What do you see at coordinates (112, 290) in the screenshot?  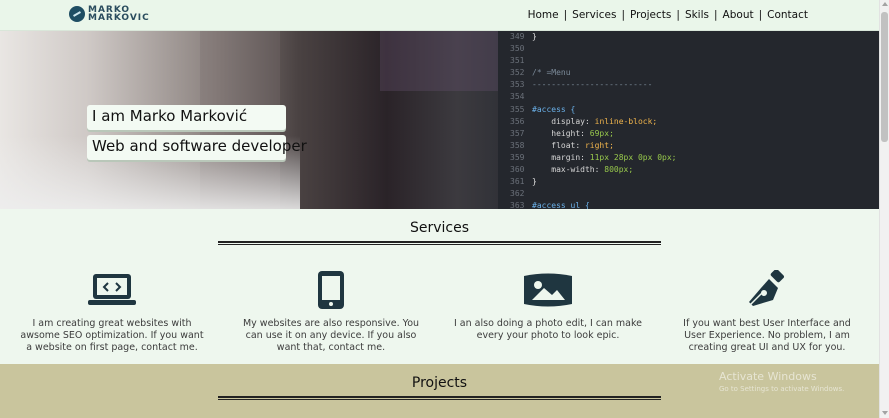 I see `laptop-code-icon` at bounding box center [112, 290].